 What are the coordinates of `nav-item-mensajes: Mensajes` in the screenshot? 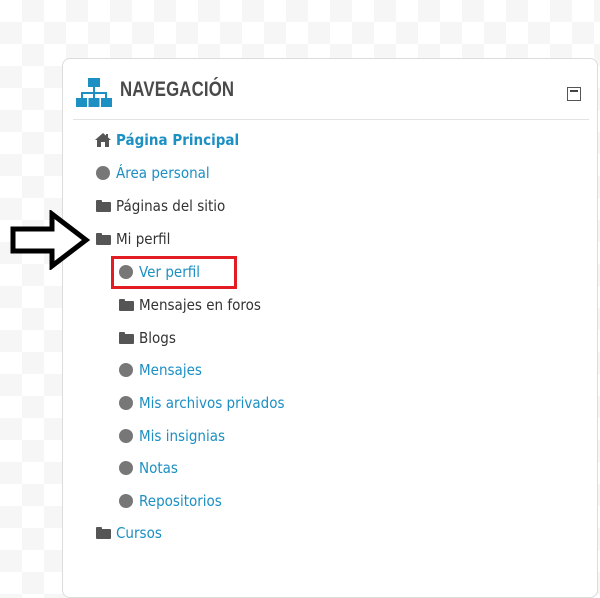 It's located at (163, 370).